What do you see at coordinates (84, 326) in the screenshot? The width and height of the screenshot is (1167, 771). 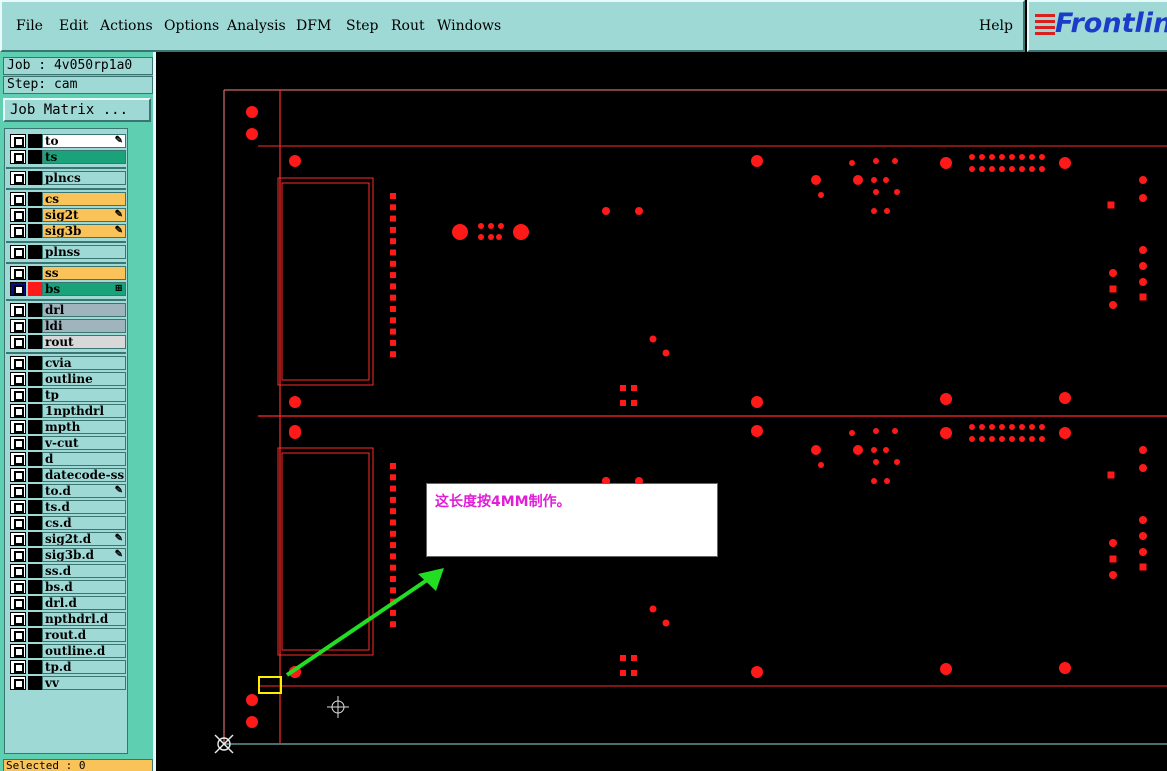 I see `layer-name: ldi` at bounding box center [84, 326].